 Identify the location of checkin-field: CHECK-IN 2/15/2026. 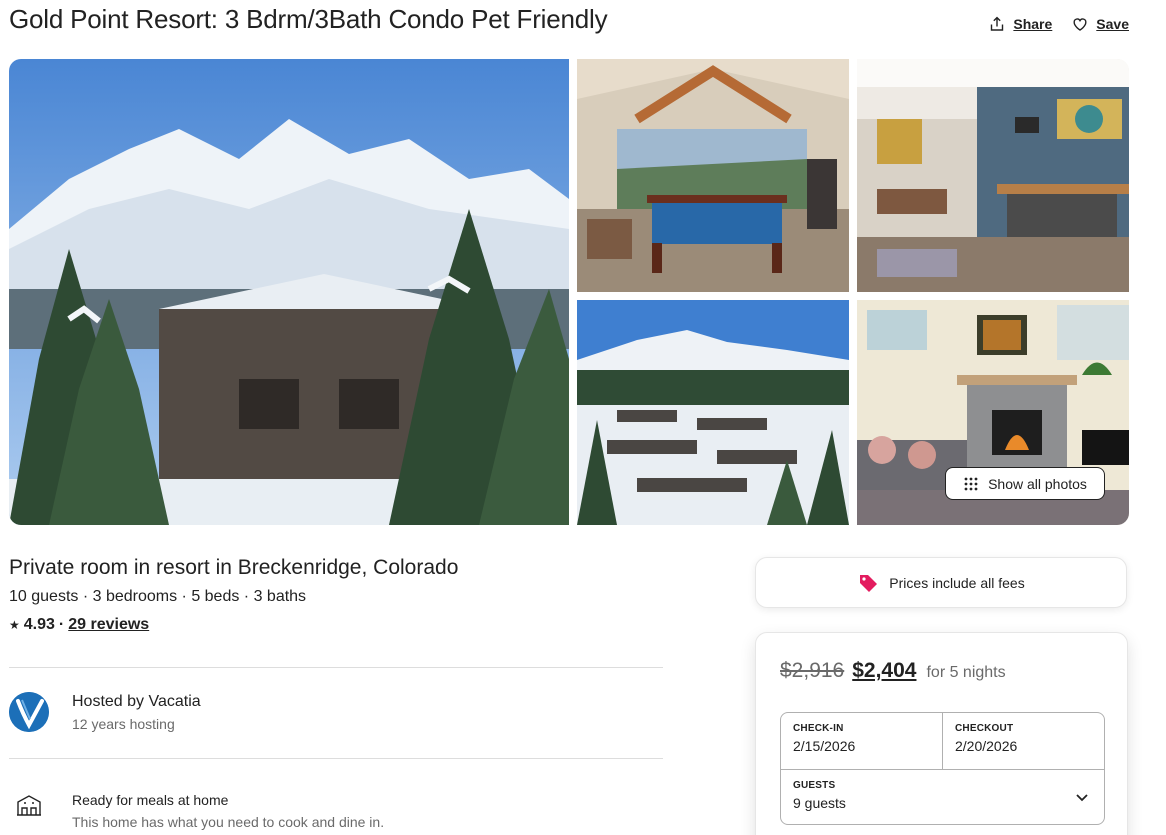
(862, 741).